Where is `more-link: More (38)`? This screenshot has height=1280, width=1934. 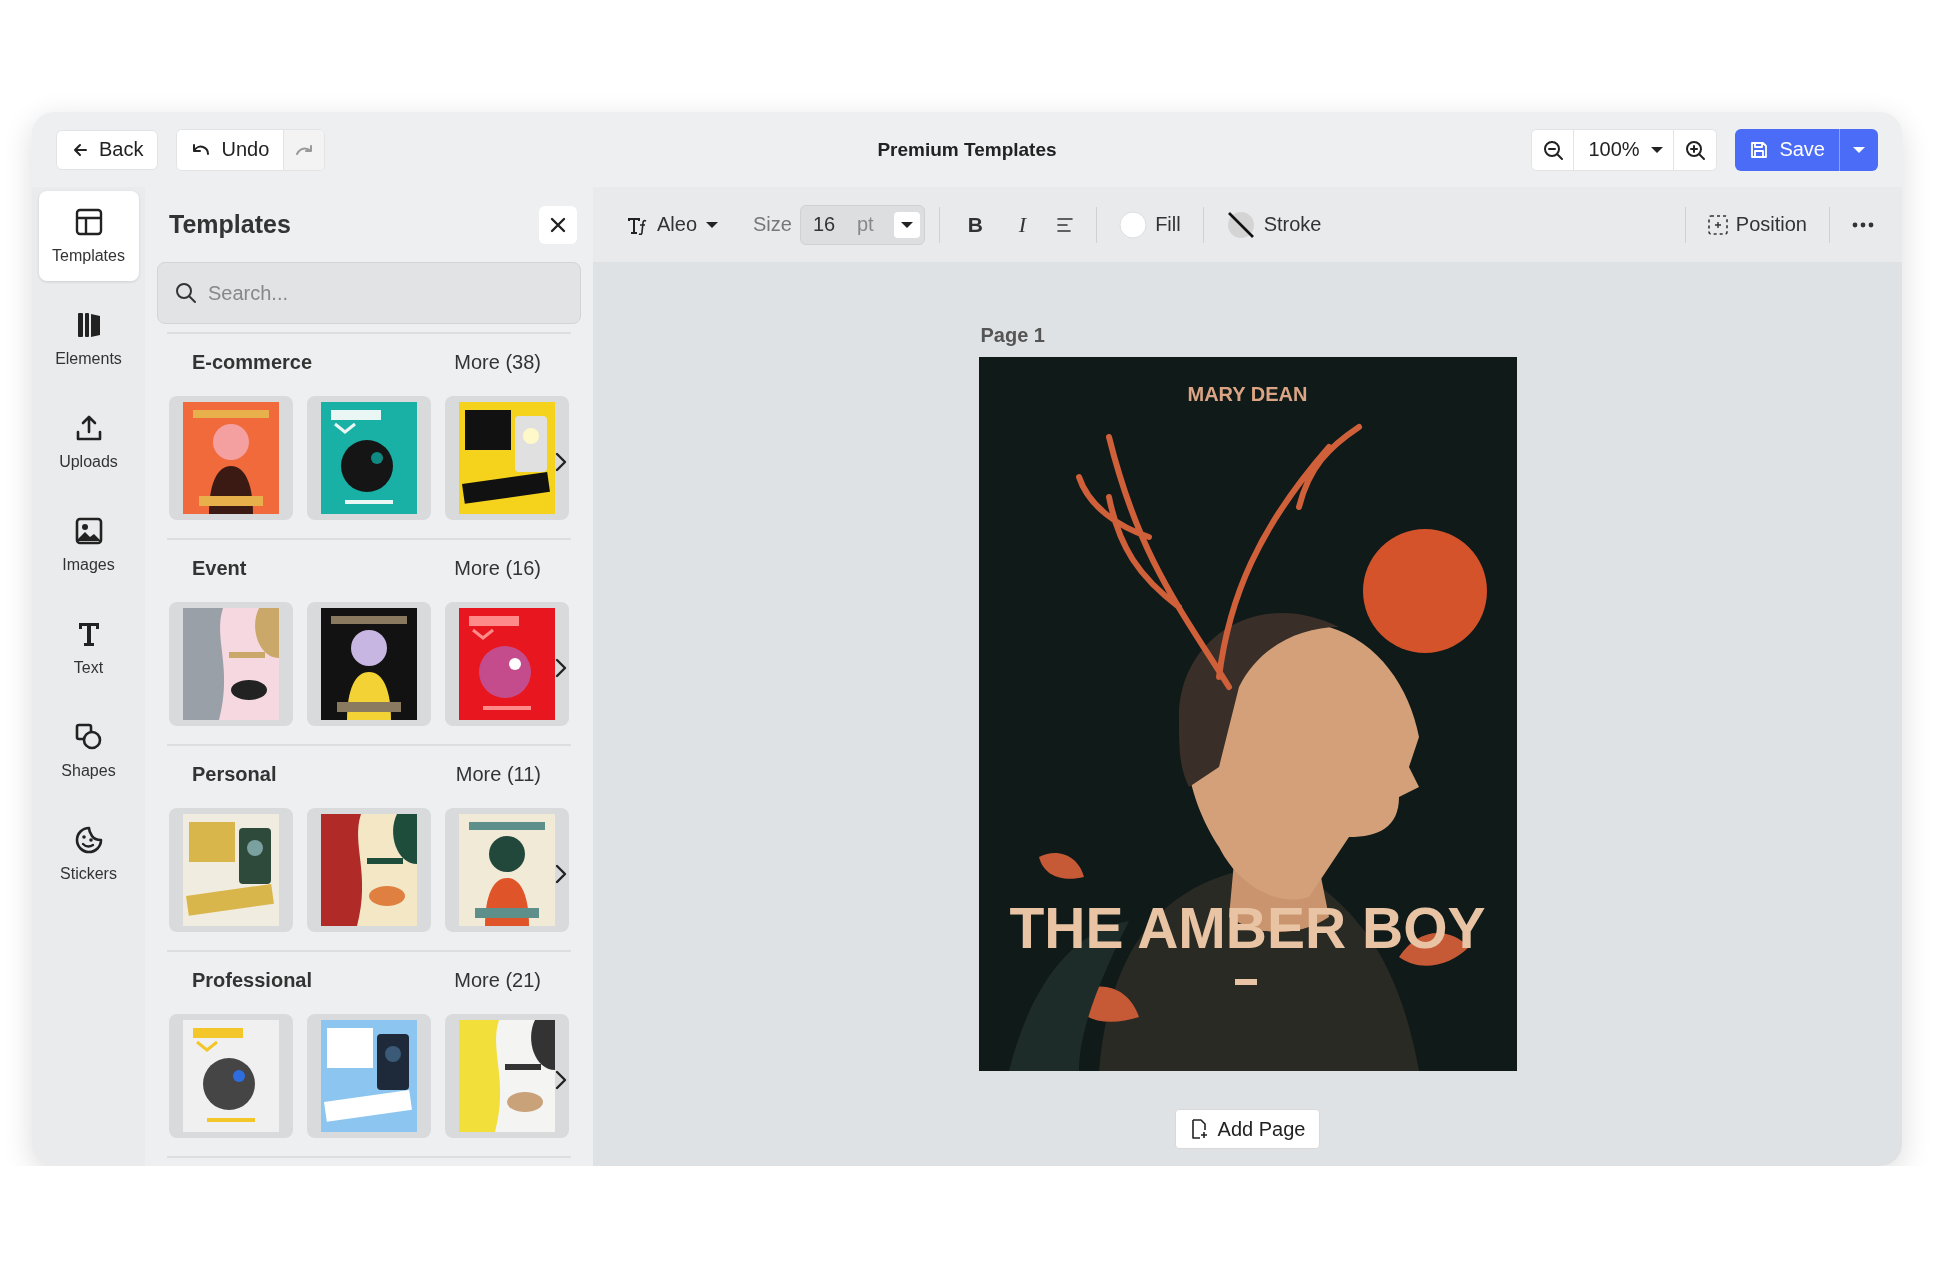 more-link: More (38) is located at coordinates (497, 362).